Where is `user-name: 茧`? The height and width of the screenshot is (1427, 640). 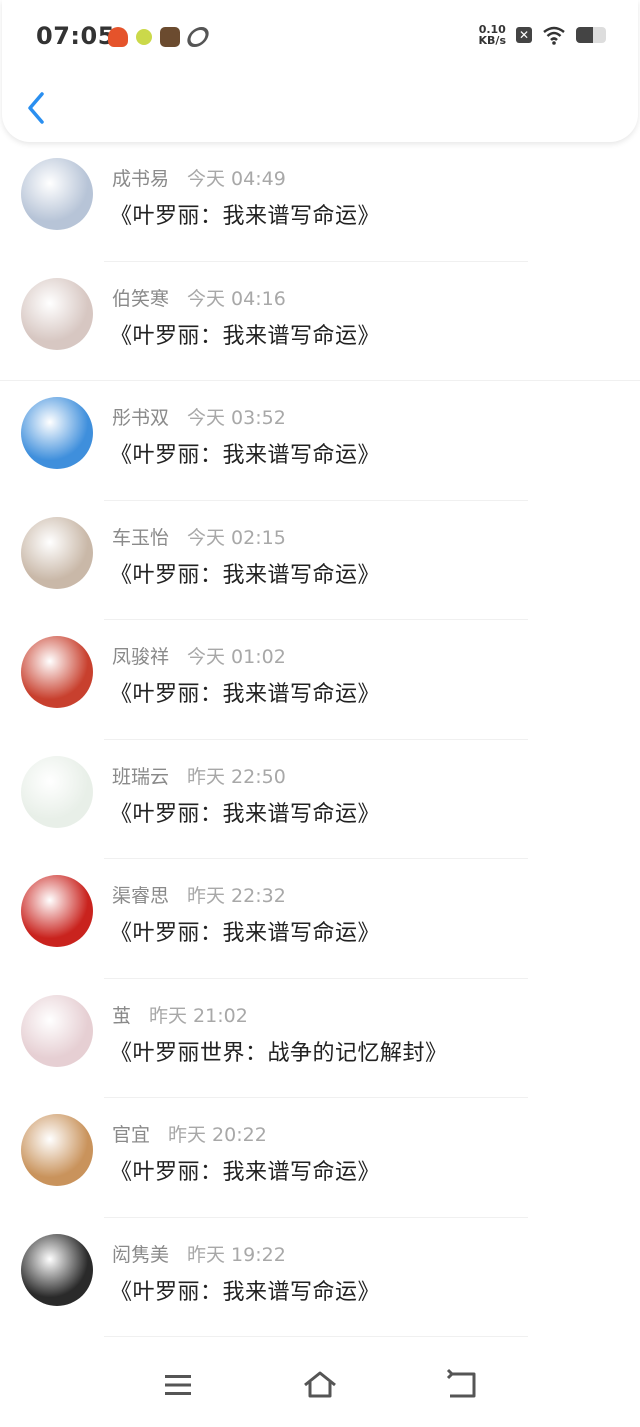 user-name: 茧 is located at coordinates (121, 1016).